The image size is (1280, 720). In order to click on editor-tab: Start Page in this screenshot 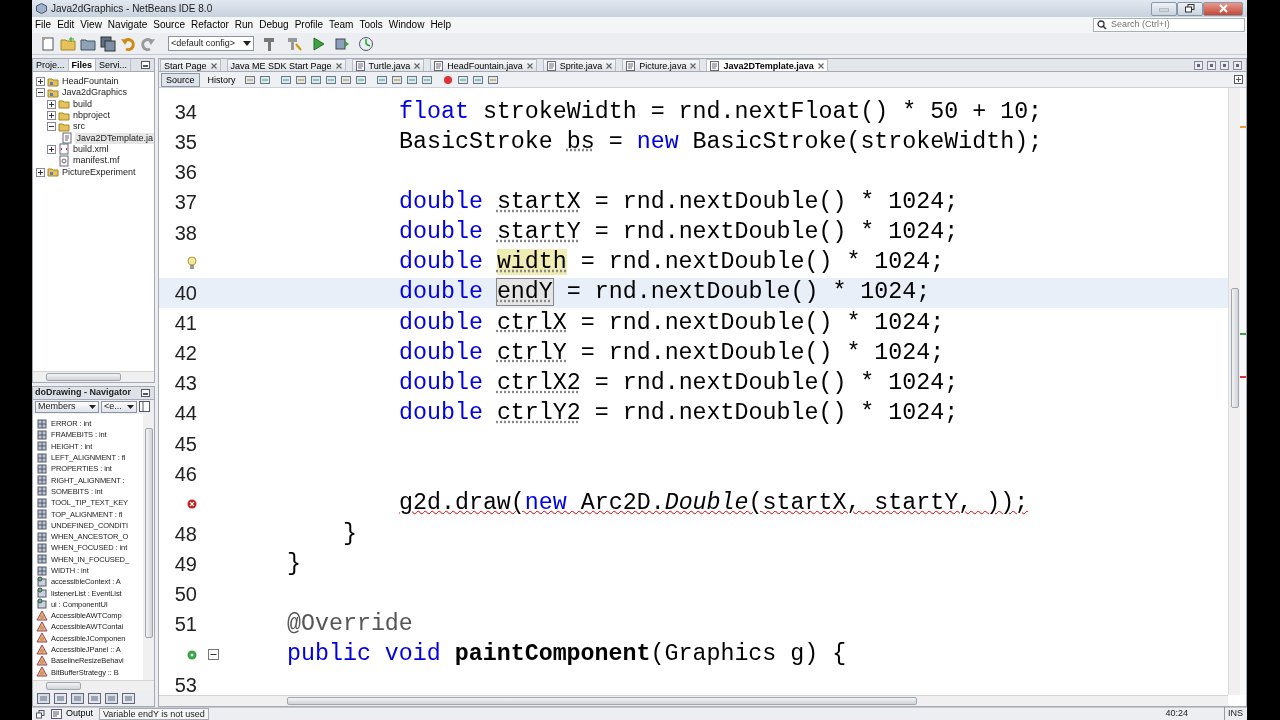, I will do `click(190, 65)`.